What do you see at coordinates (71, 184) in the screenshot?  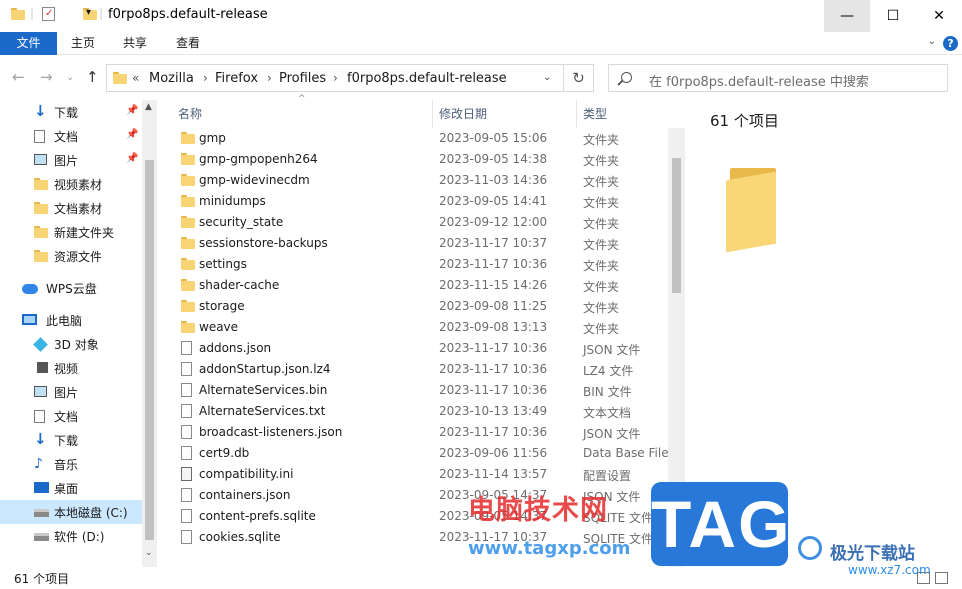 I see `nav-item-video-assets: 视频素材` at bounding box center [71, 184].